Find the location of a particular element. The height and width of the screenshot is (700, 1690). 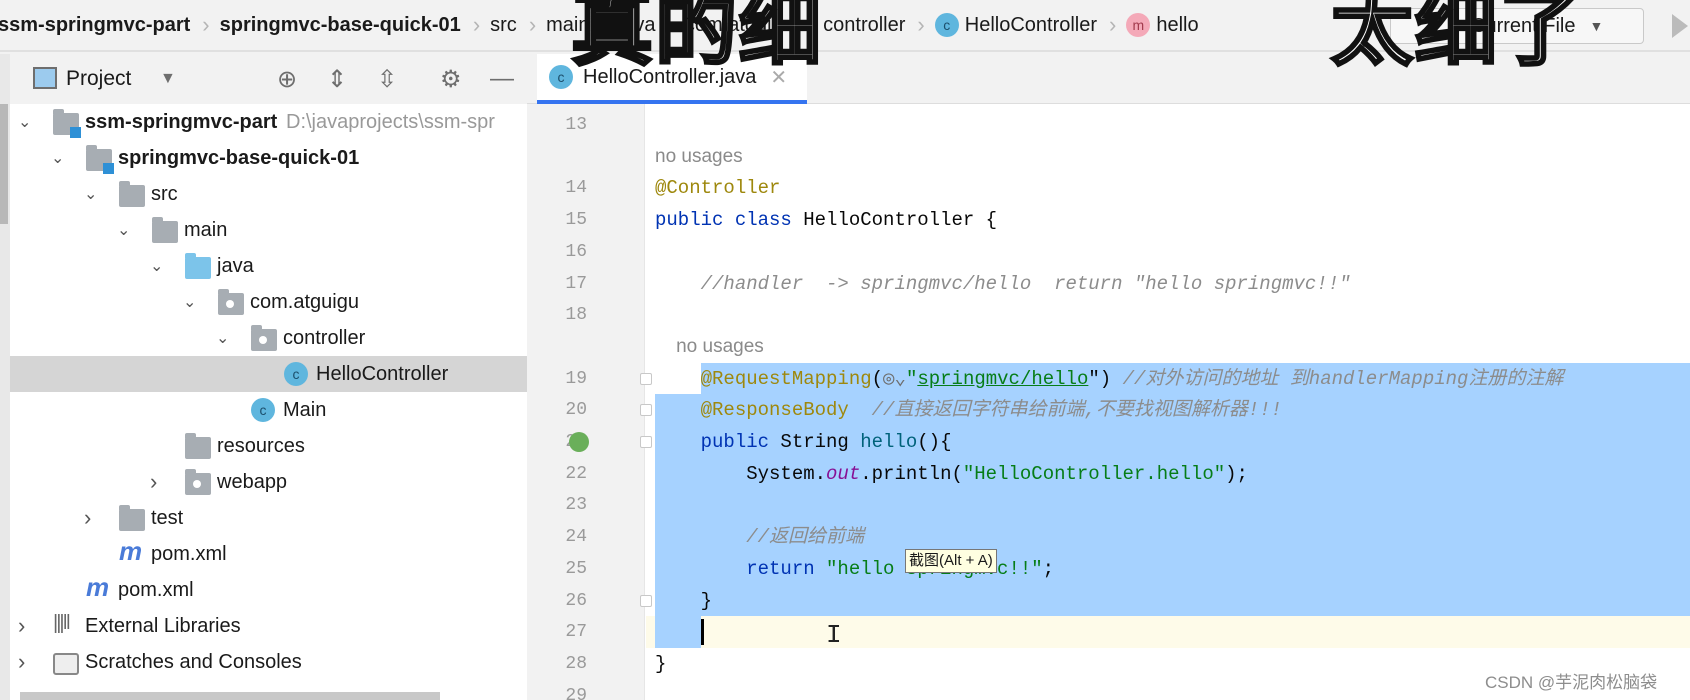

tree-item: resources is located at coordinates (268, 446).